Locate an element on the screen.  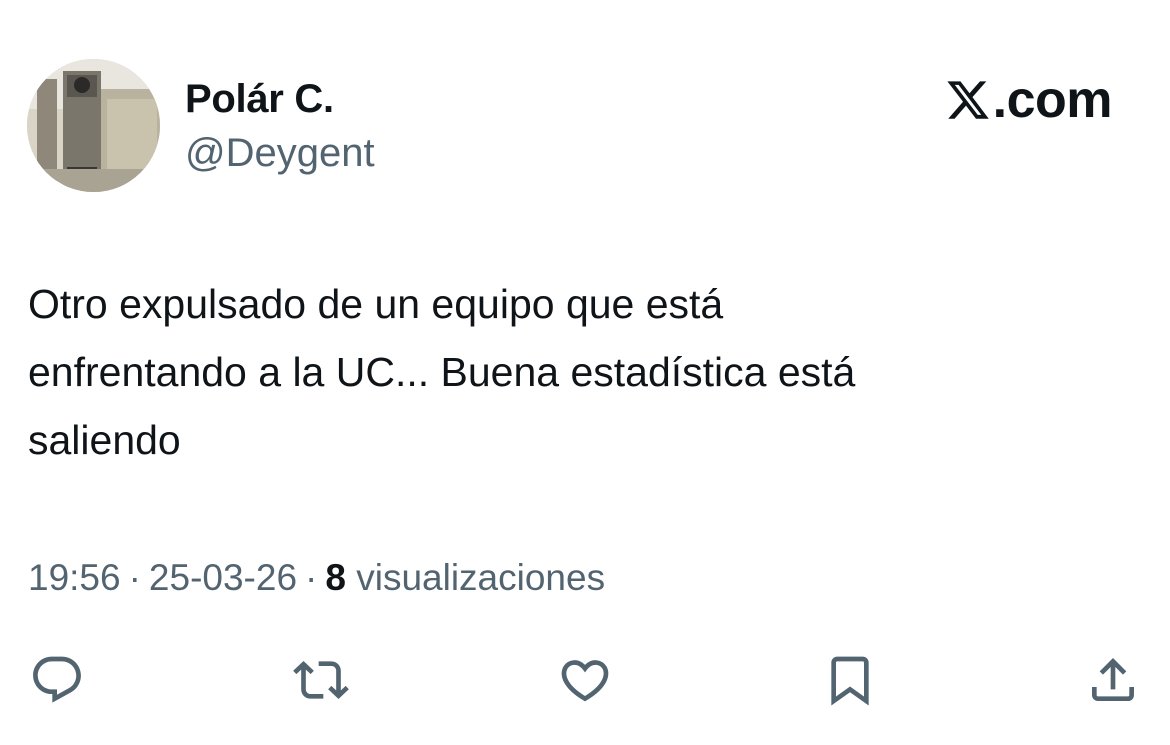
retweet-button is located at coordinates (321, 680).